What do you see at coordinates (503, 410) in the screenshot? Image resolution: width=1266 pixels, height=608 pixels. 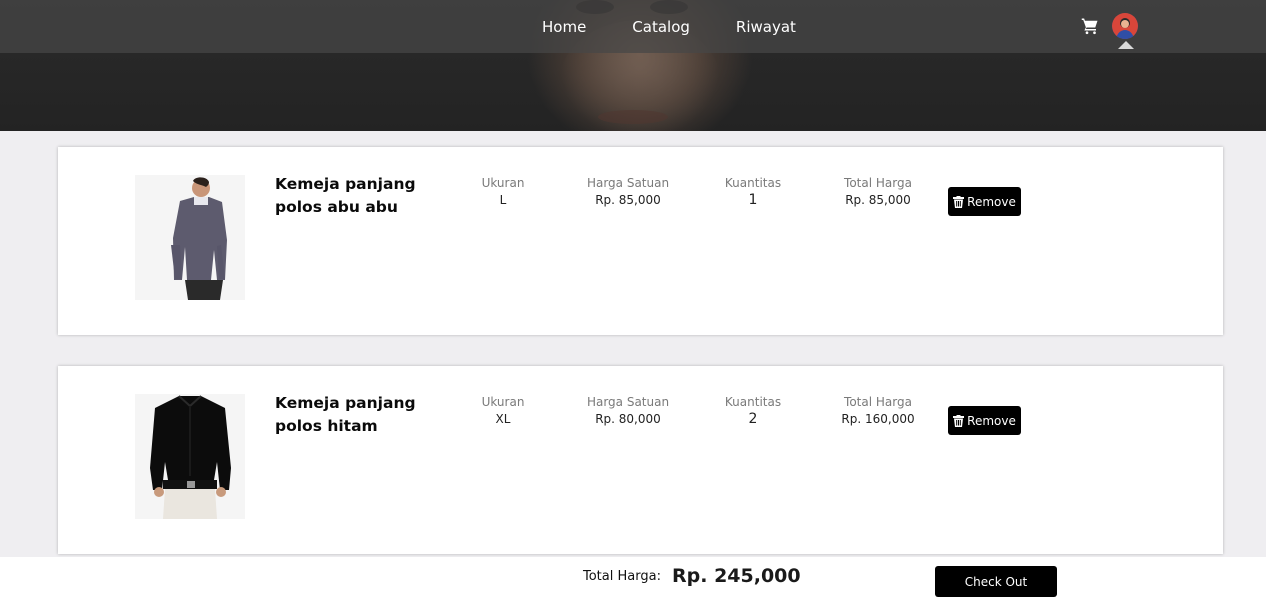 I see `size-column: Ukuran XL` at bounding box center [503, 410].